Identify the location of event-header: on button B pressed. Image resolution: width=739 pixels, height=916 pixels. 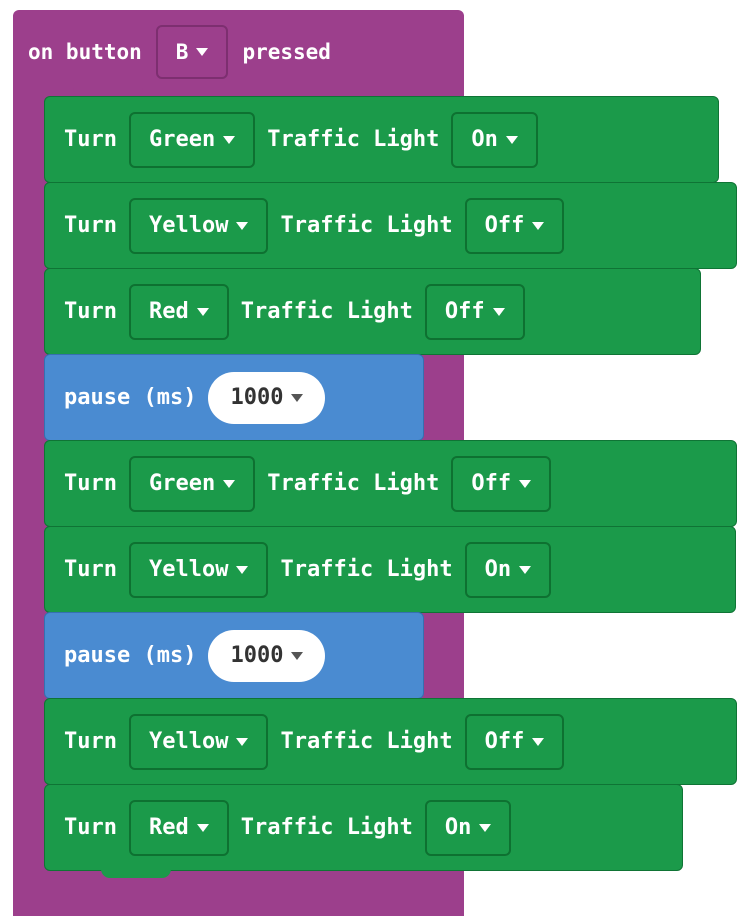
(238, 52).